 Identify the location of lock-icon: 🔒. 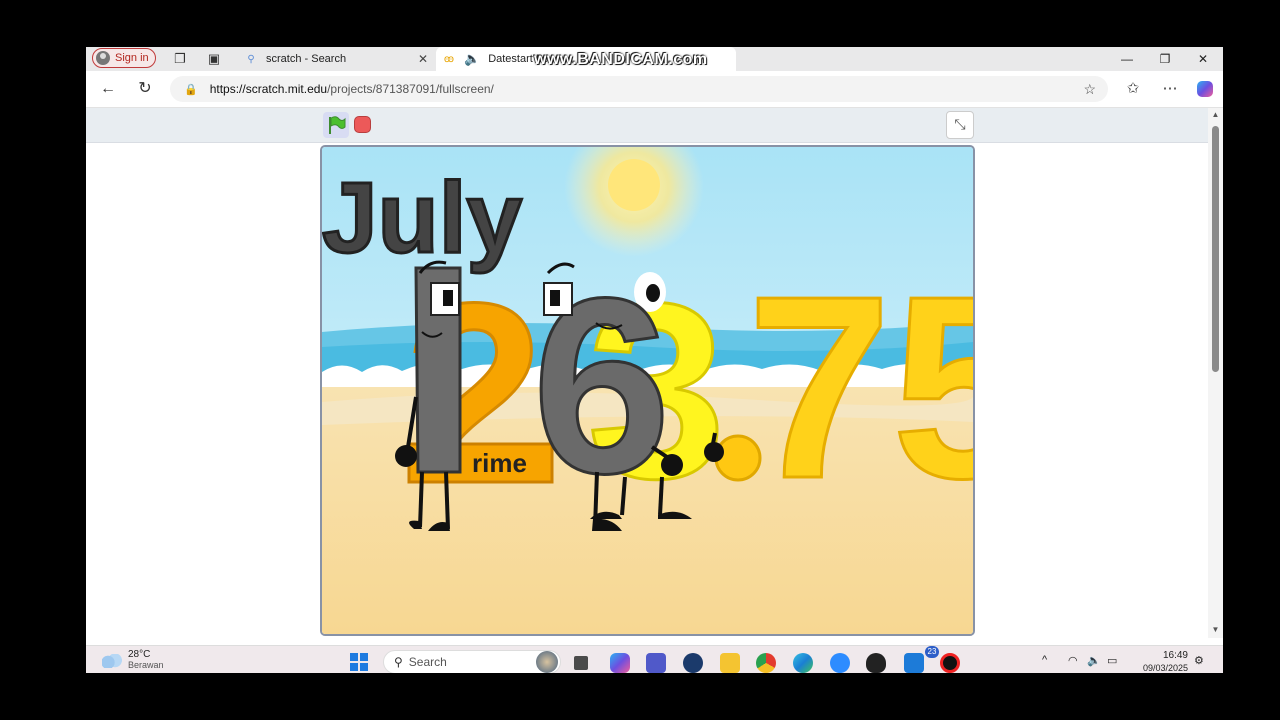
(191, 89).